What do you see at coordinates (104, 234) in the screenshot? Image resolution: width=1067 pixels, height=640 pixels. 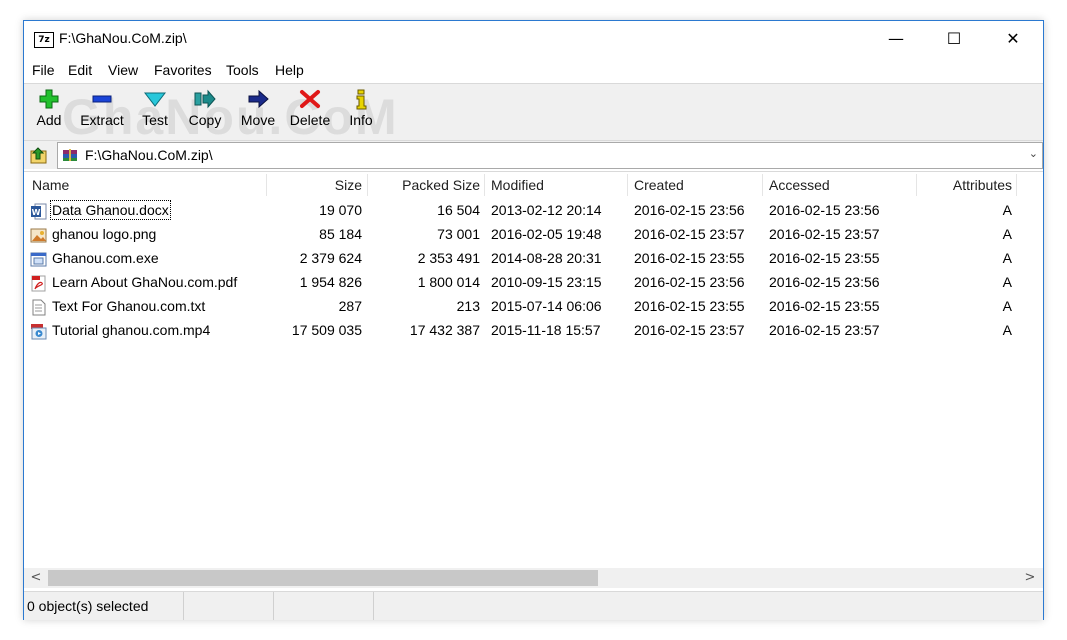 I see `file-name: ghanou logo.png` at bounding box center [104, 234].